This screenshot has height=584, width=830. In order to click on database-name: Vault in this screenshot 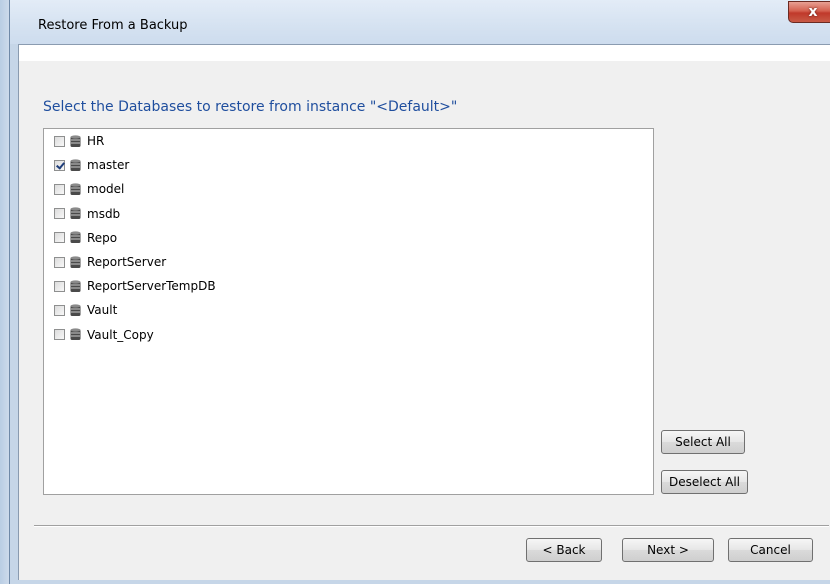, I will do `click(102, 310)`.